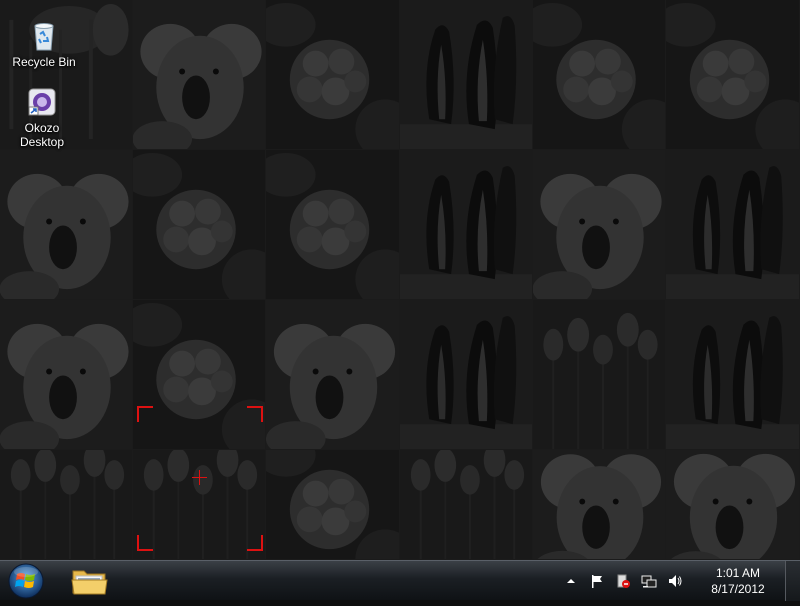 Image resolution: width=800 pixels, height=606 pixels. I want to click on action-center-flag-icon, so click(597, 581).